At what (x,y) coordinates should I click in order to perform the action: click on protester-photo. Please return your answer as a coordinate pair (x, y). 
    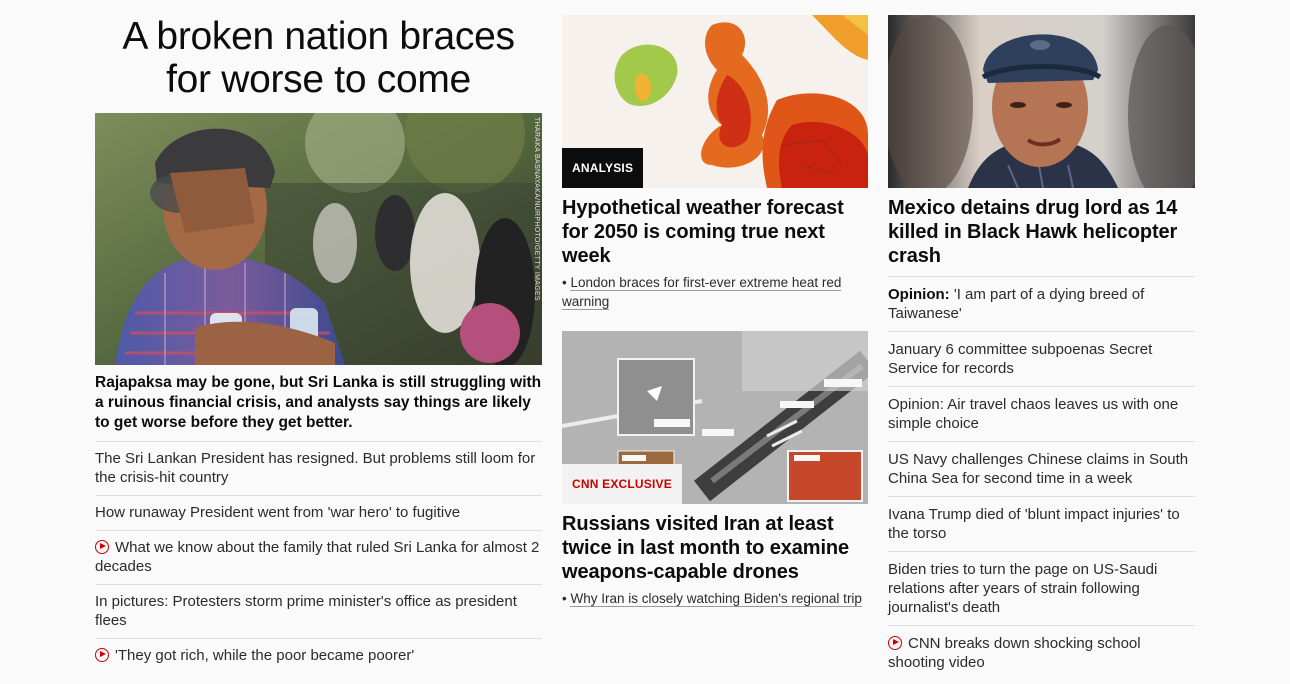
    Looking at the image, I should click on (318, 239).